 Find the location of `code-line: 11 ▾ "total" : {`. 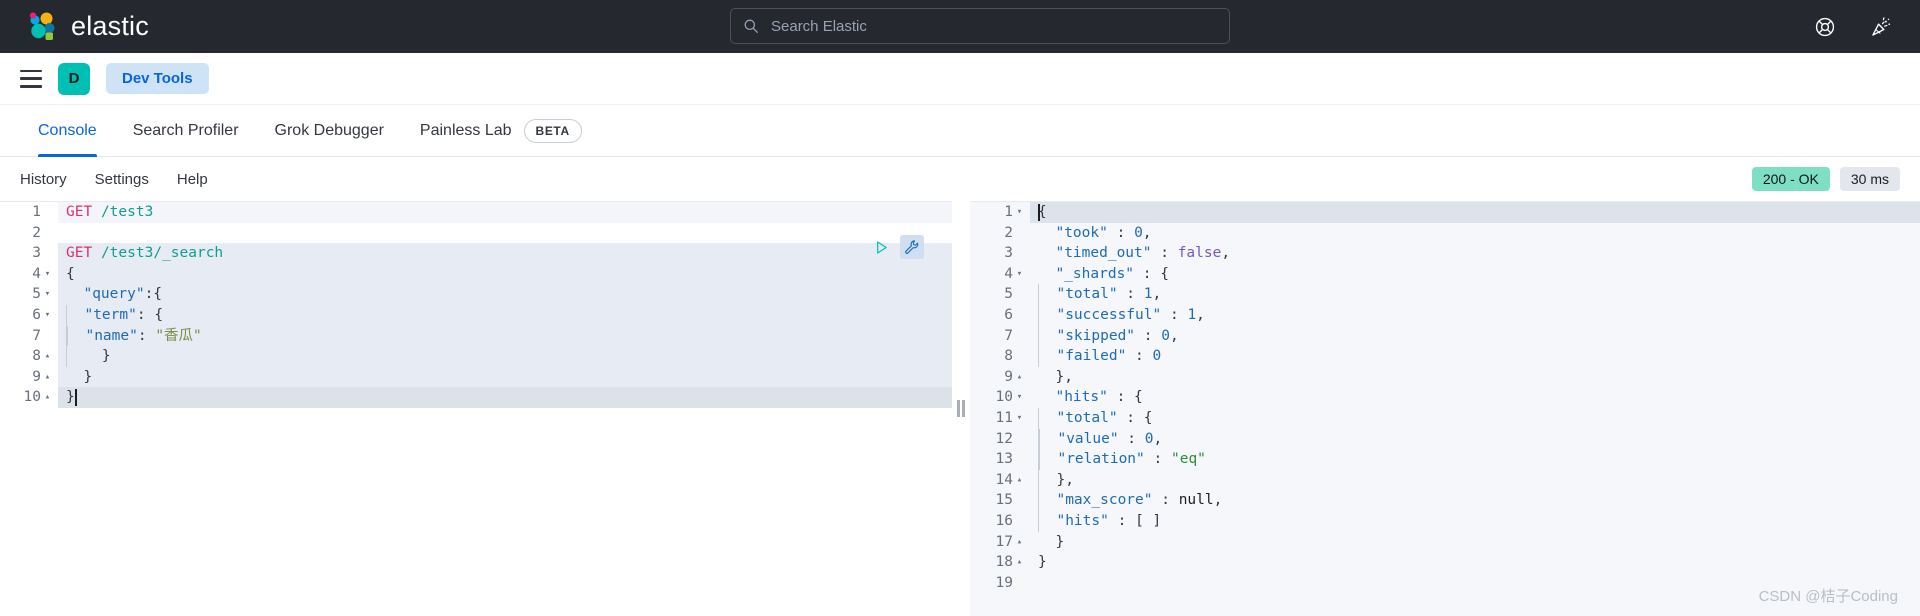

code-line: 11 ▾ "total" : { is located at coordinates (1445, 418).